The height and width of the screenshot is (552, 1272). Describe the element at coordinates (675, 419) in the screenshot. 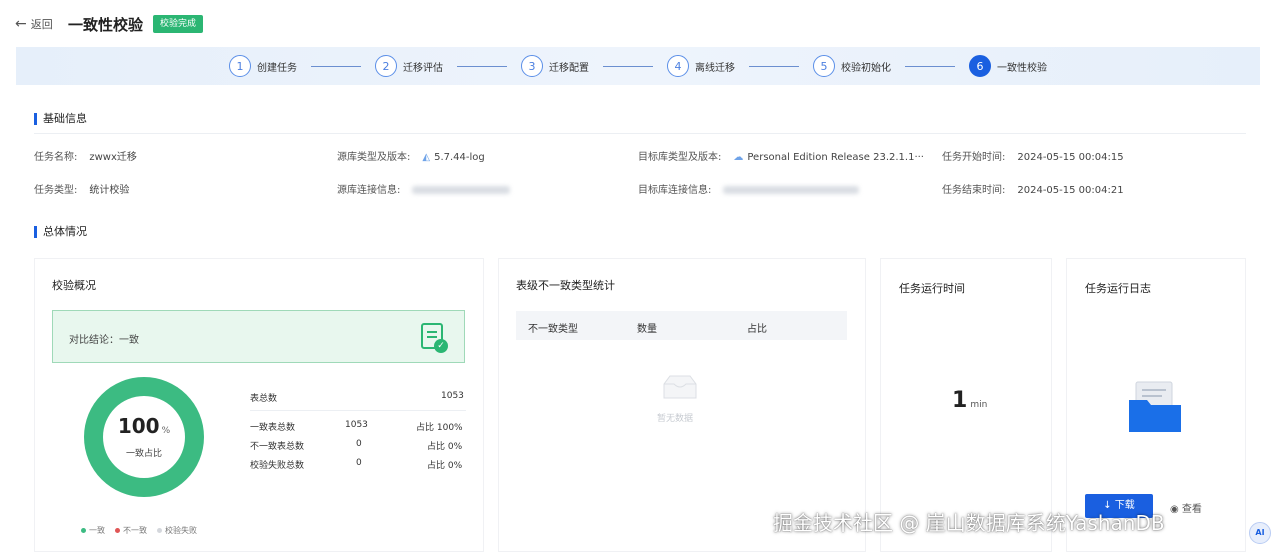

I see `empty-text: 暂无数据` at that location.